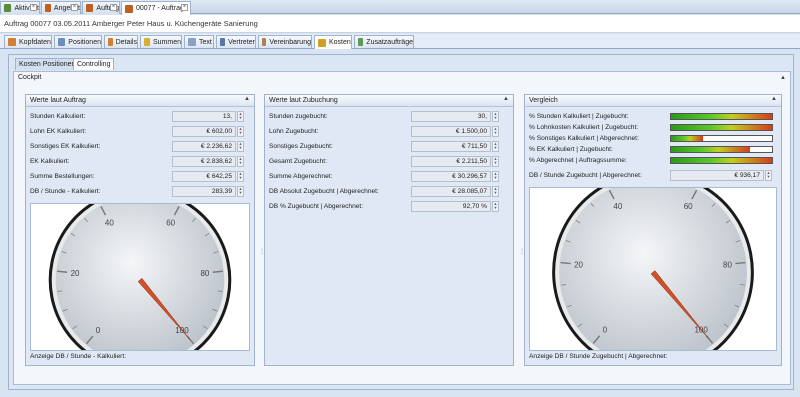 Image resolution: width=800 pixels, height=397 pixels. I want to click on bar-label: % Sonstiges Kalkuliert | Abgerechnet:, so click(584, 138).